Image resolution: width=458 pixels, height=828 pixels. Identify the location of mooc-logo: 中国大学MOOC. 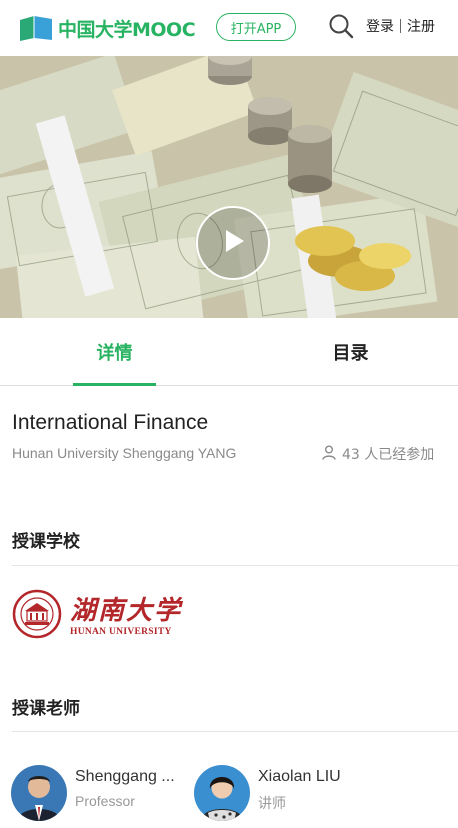
(107, 28).